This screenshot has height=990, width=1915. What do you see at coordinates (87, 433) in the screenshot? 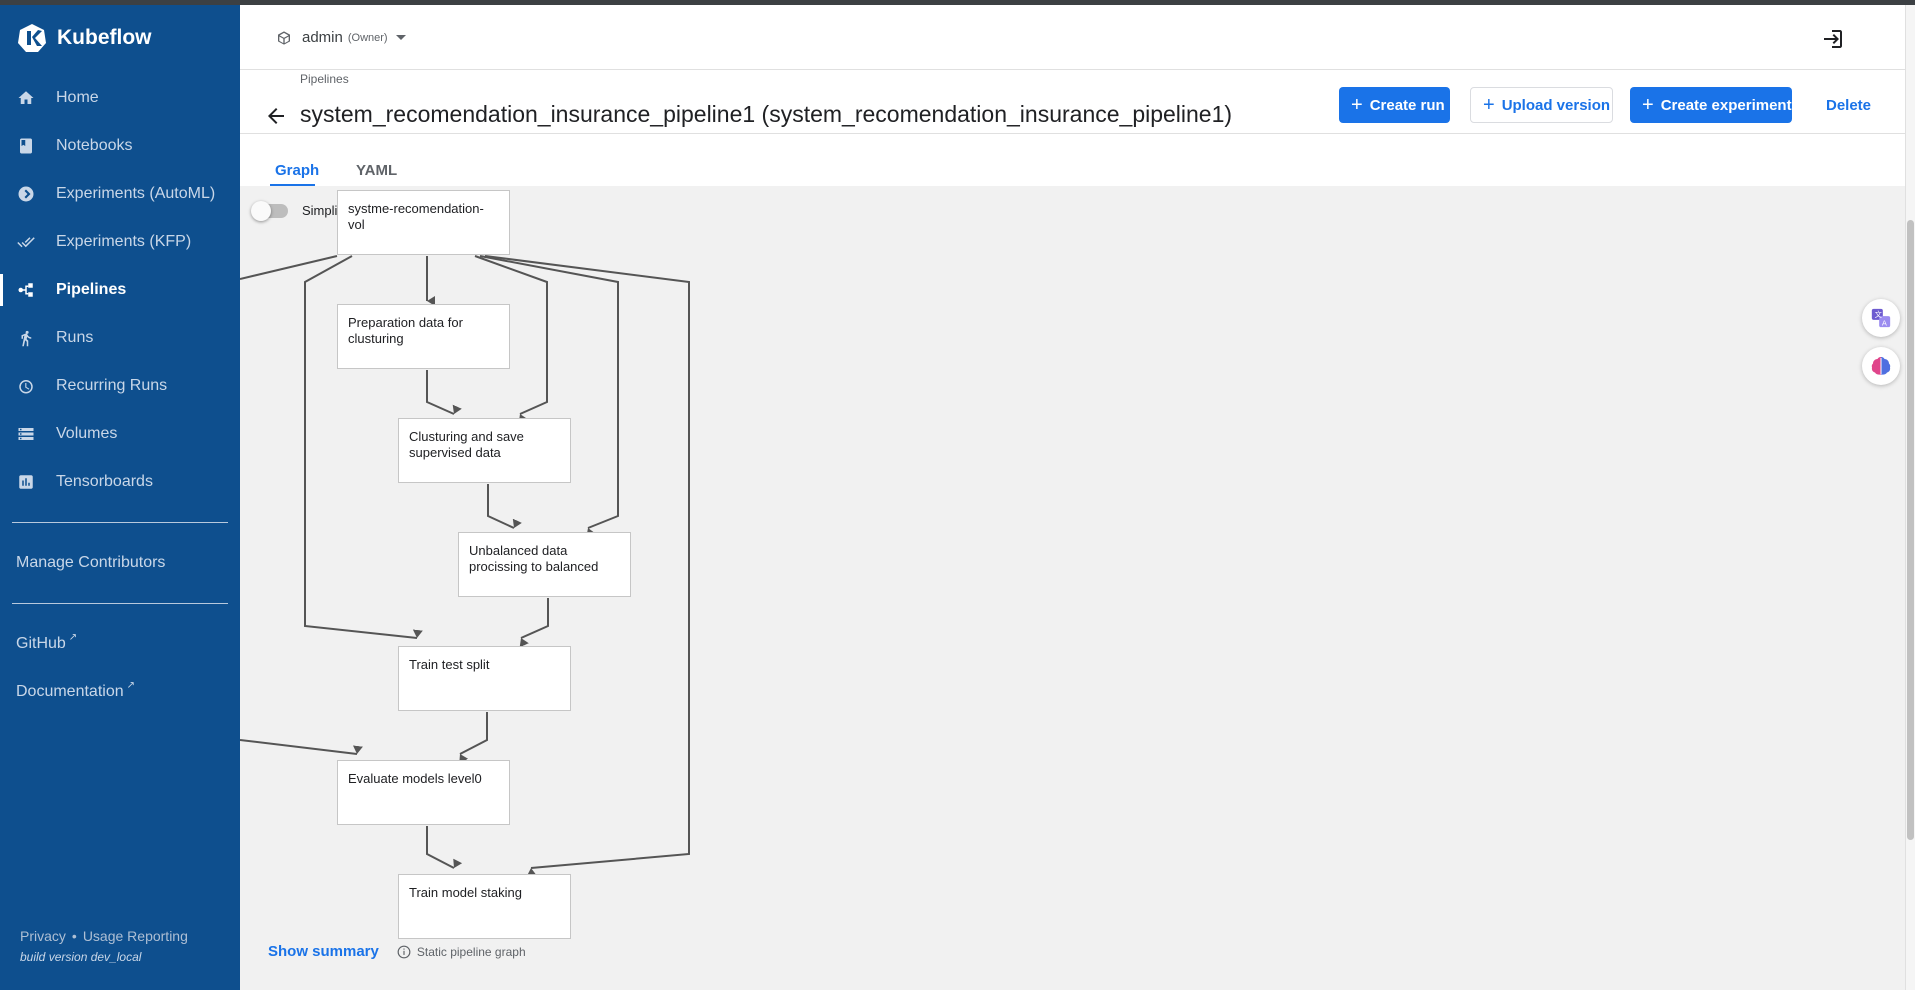
I see `sidebar-item-label: Volumes` at bounding box center [87, 433].